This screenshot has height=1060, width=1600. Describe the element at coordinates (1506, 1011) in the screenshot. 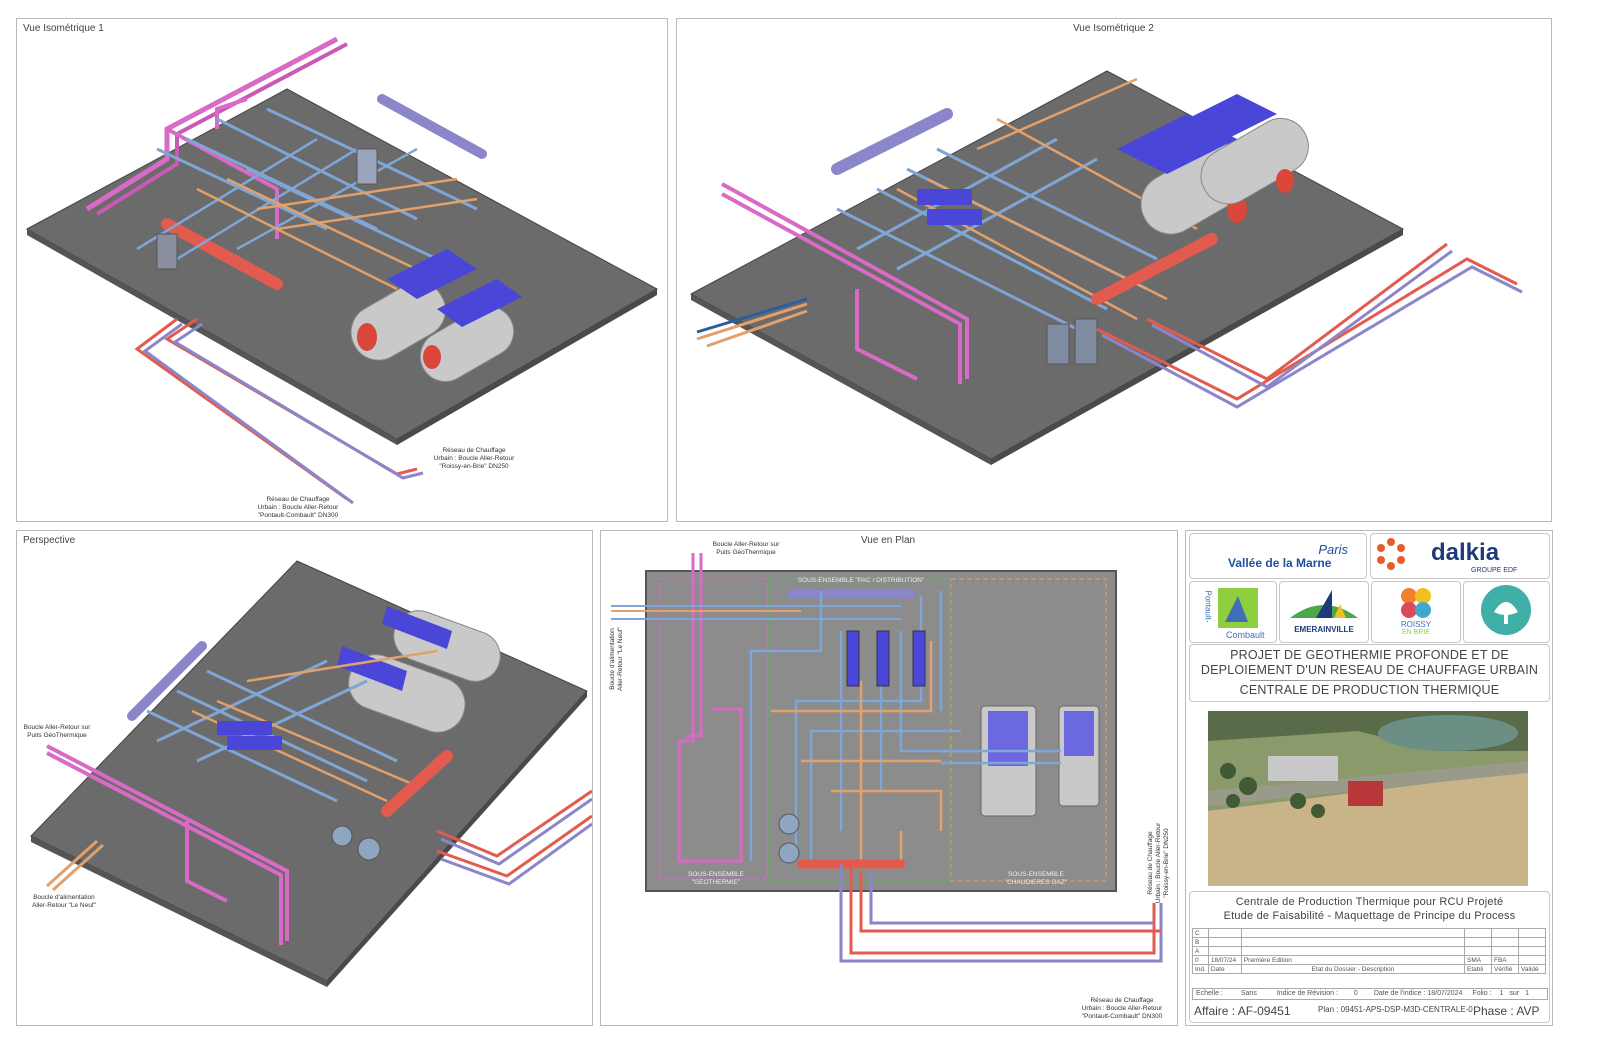

I see `phase-ref: Phase : AVP` at that location.